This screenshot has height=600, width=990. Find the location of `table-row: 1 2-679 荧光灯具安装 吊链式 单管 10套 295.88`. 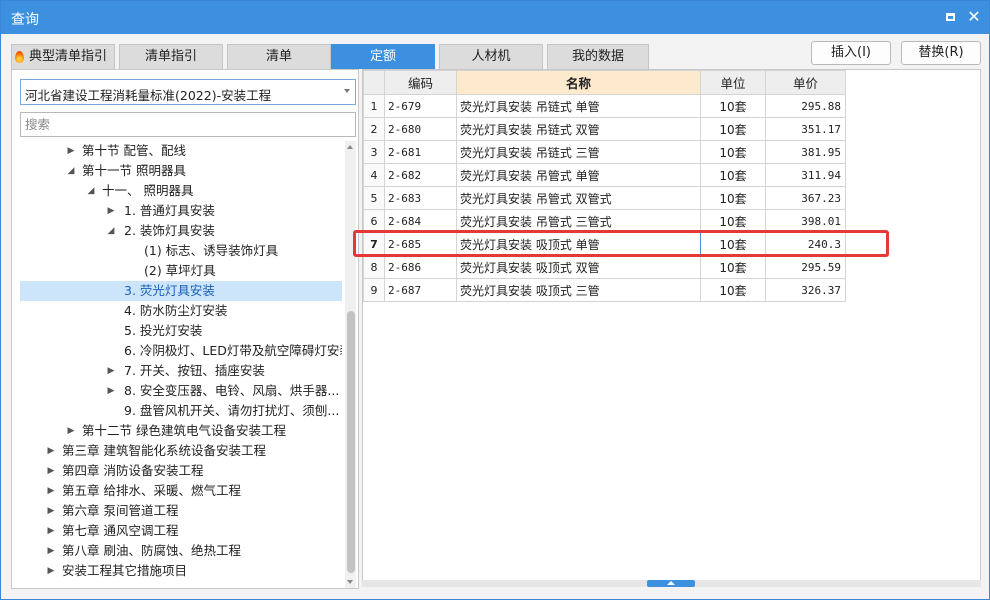

table-row: 1 2-679 荧光灯具安装 吊链式 单管 10套 295.88 is located at coordinates (604, 106).